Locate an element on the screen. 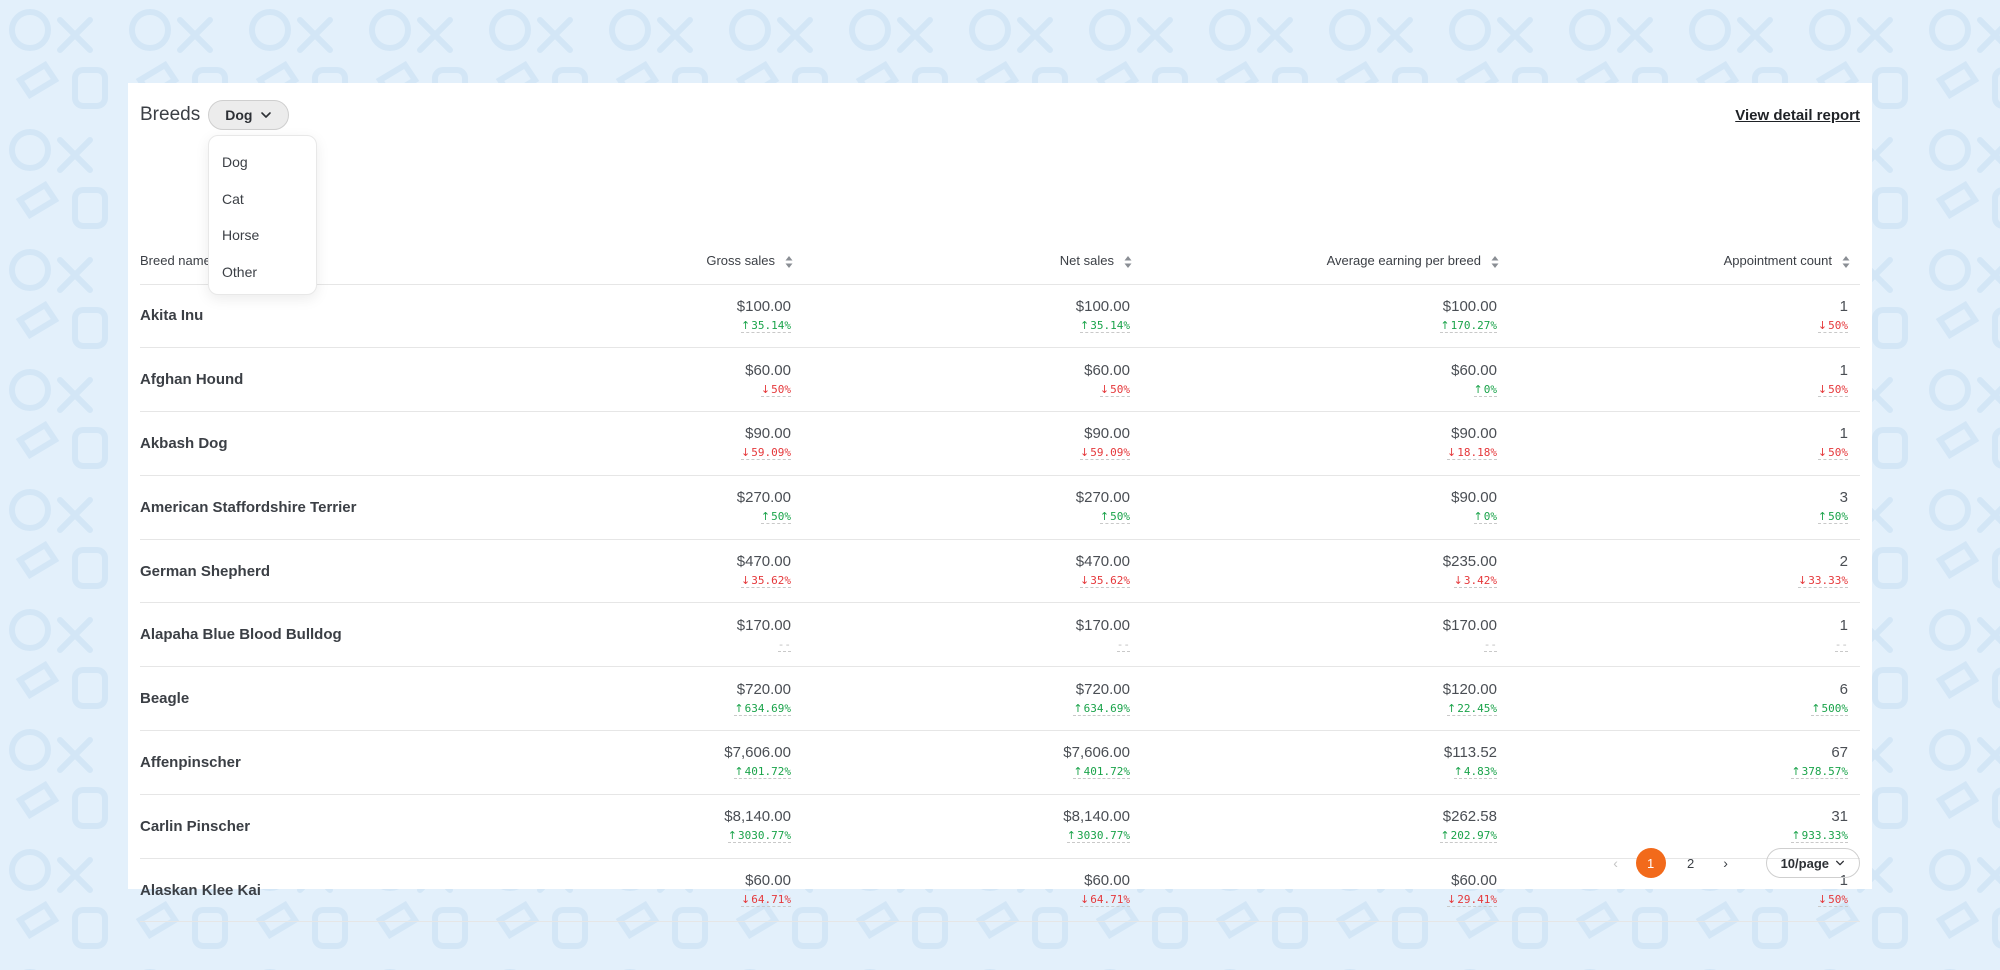 The image size is (2000, 970). change-value: 3030.77% is located at coordinates (1103, 836).